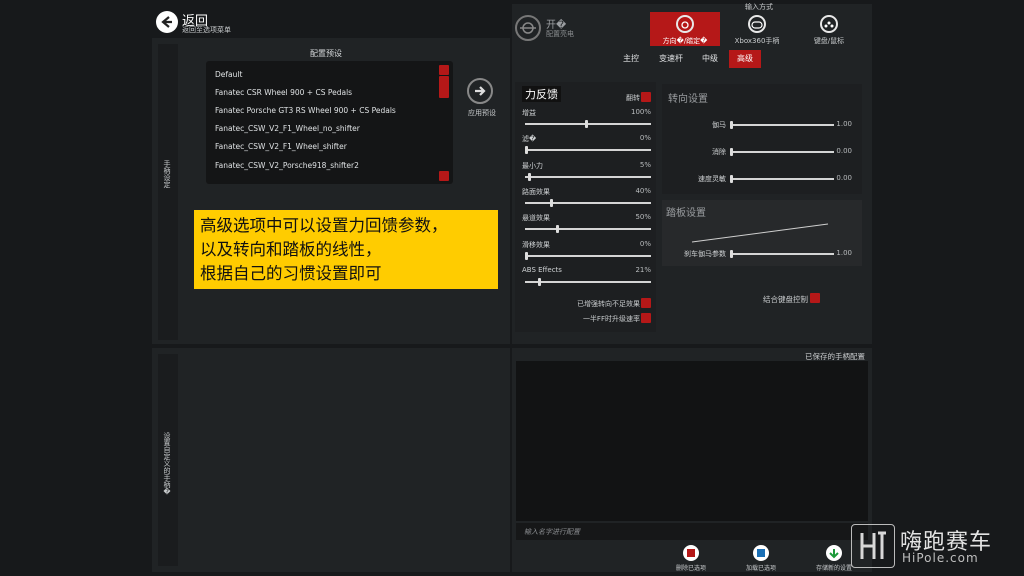 Image resolution: width=1024 pixels, height=576 pixels. I want to click on delete-icon, so click(691, 553).